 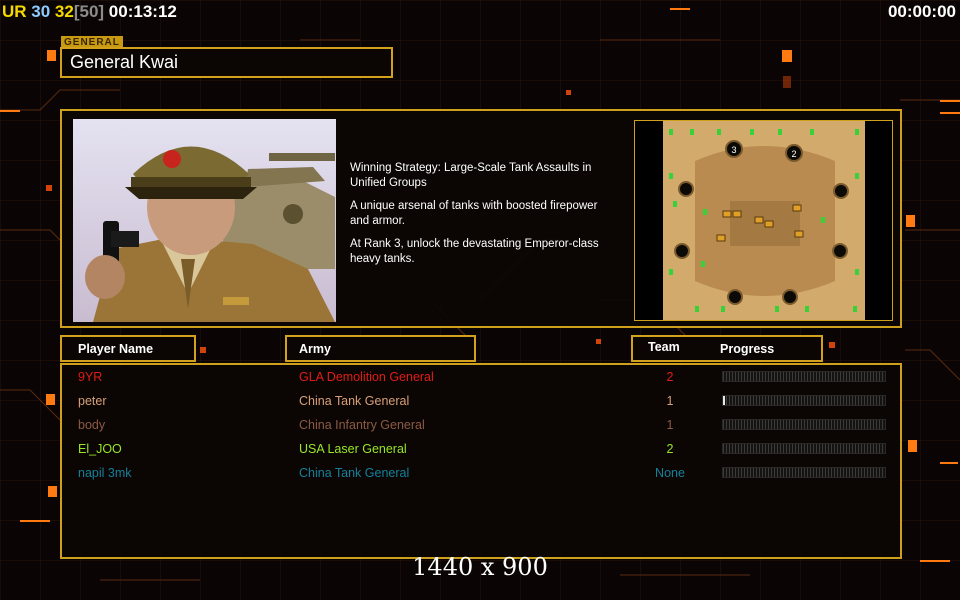 What do you see at coordinates (481, 475) in the screenshot?
I see `player-row: napil 3mk China Tank General None` at bounding box center [481, 475].